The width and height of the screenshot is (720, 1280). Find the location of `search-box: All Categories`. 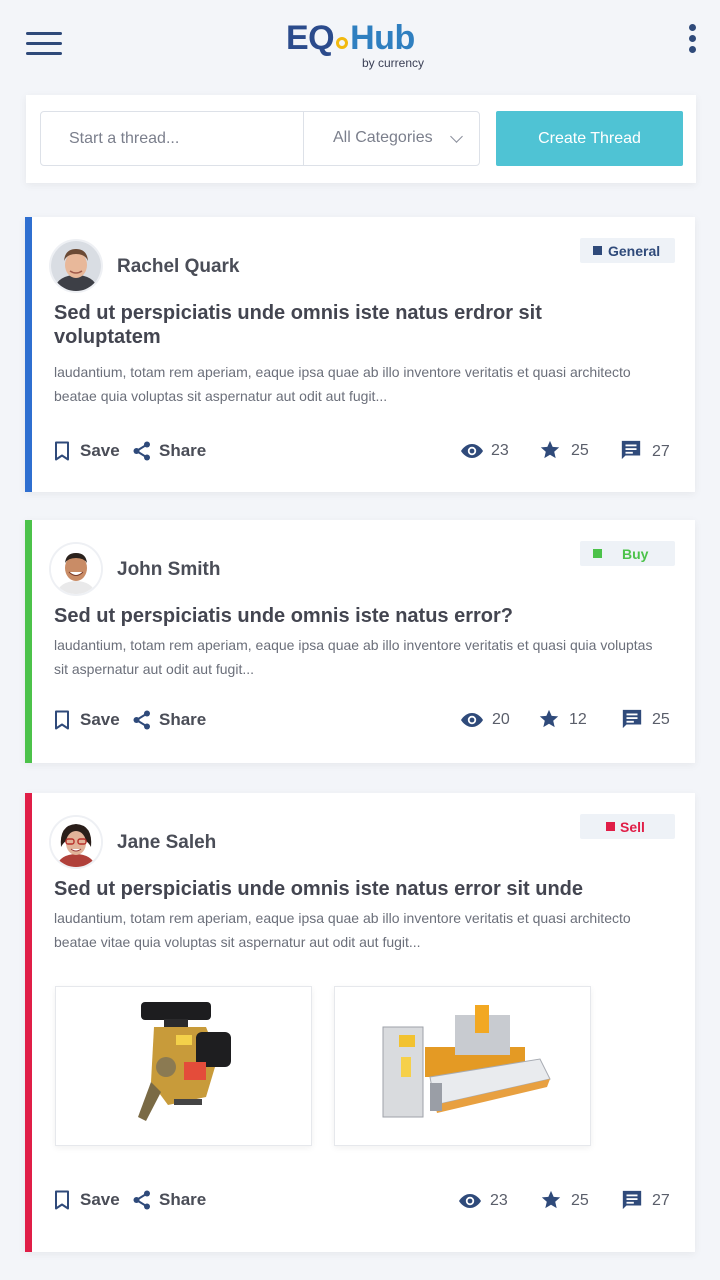

search-box: All Categories is located at coordinates (260, 138).